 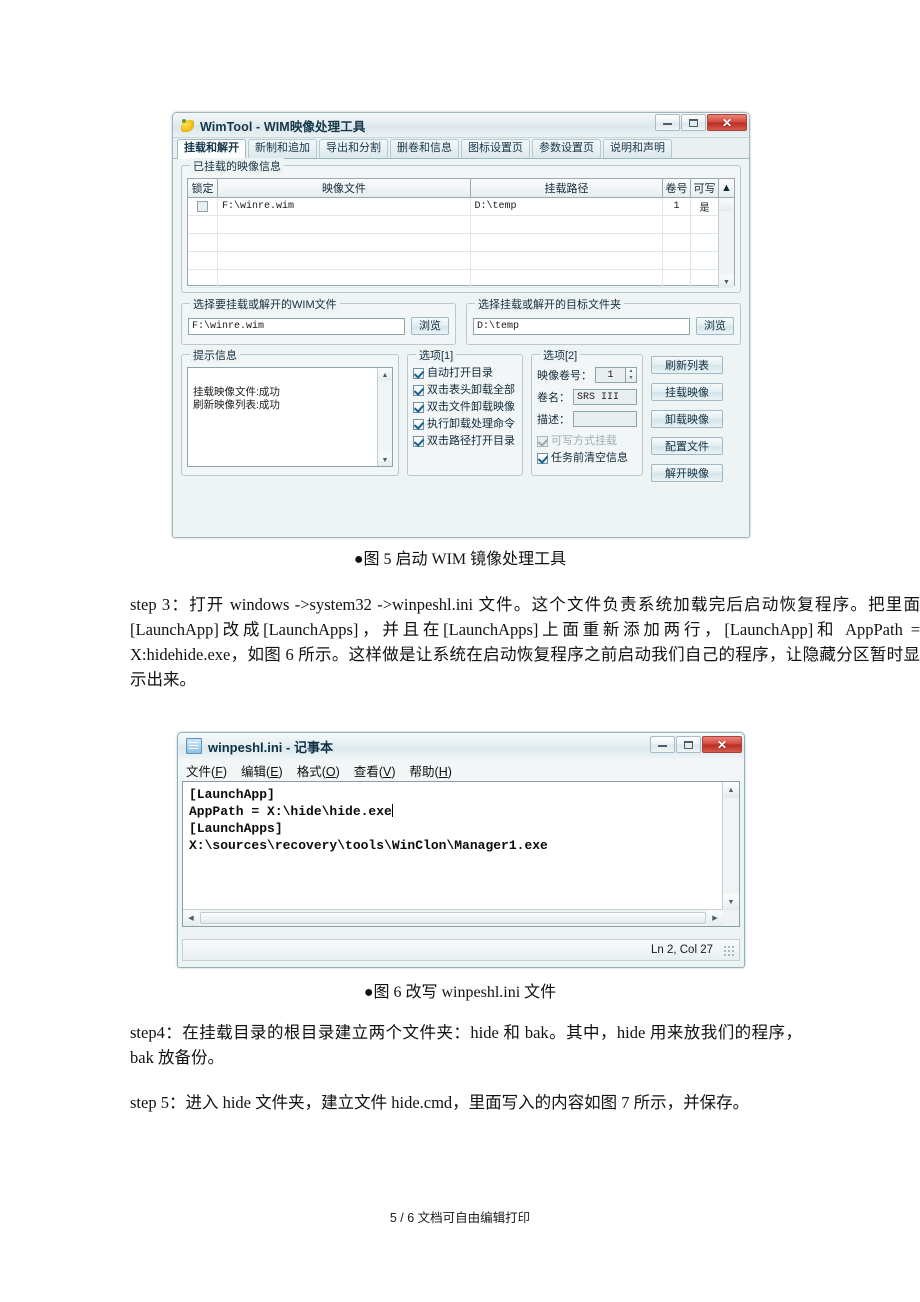 I want to click on row-volume-cell: 1, so click(x=677, y=206).